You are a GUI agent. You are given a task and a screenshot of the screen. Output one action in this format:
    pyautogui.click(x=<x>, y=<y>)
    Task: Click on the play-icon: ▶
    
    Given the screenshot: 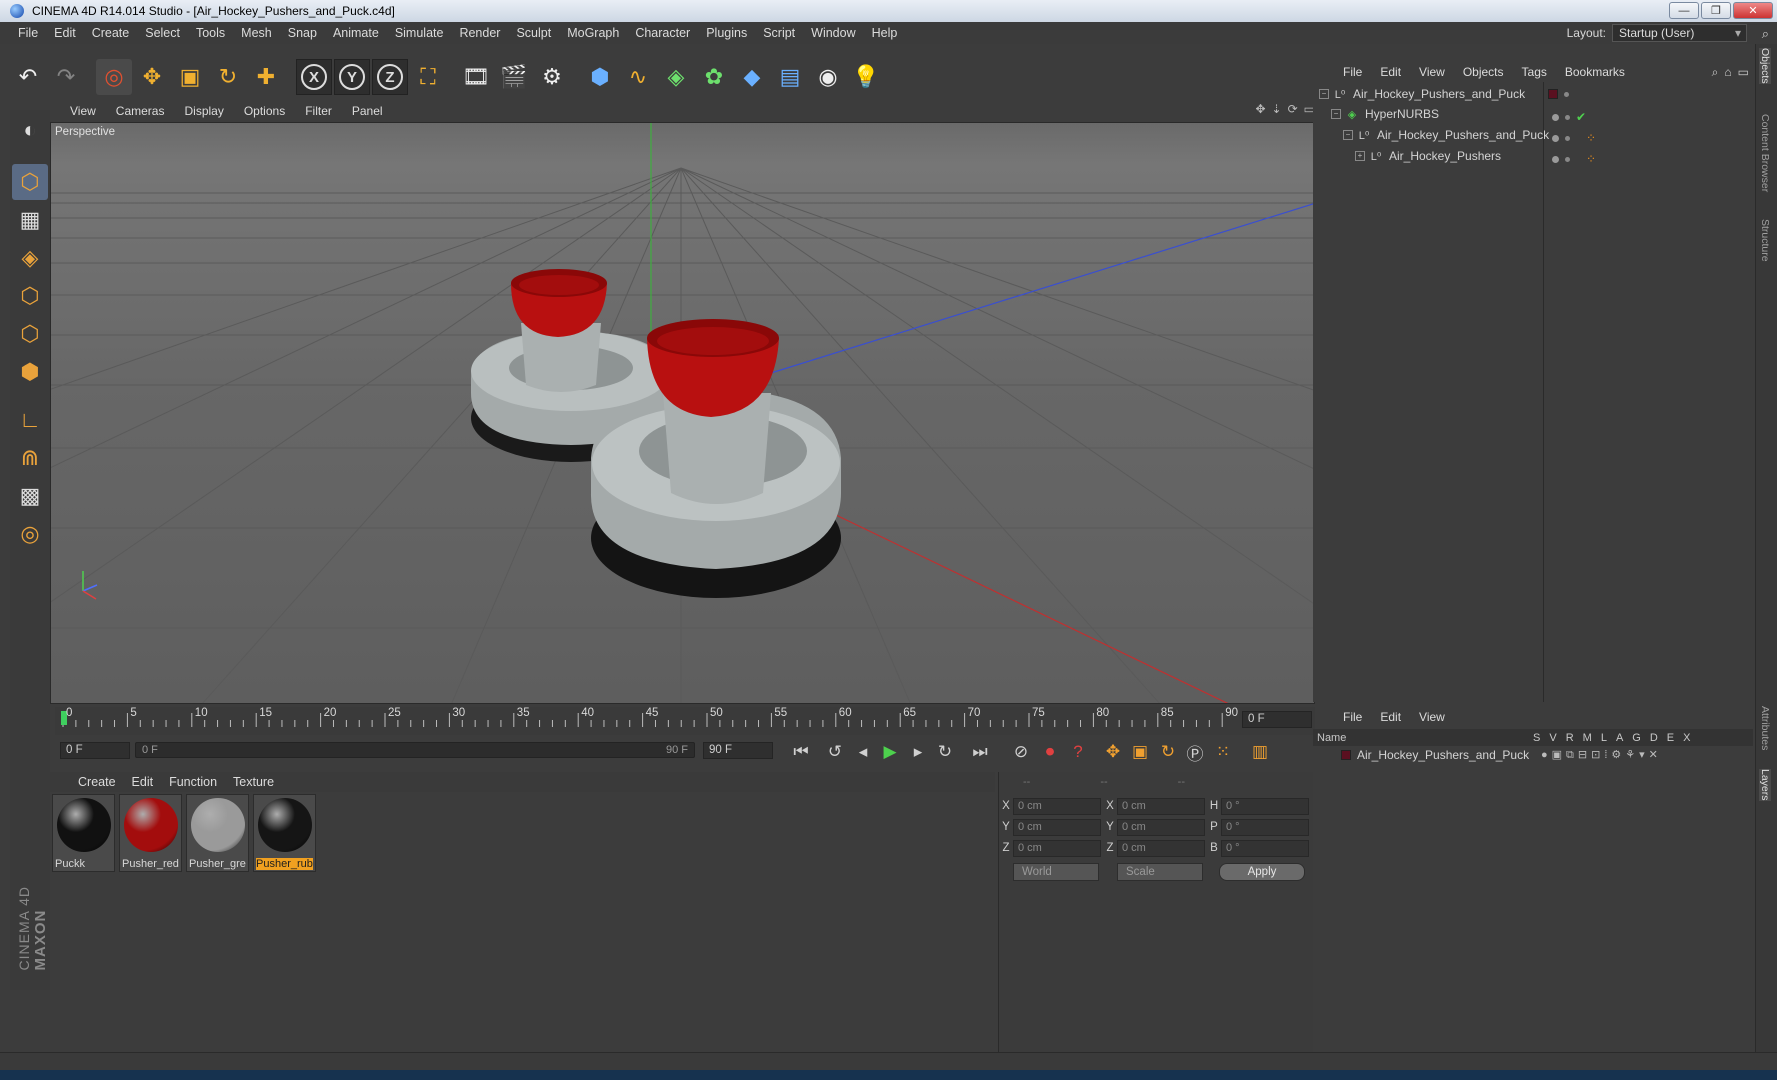 What is the action you would take?
    pyautogui.click(x=890, y=752)
    